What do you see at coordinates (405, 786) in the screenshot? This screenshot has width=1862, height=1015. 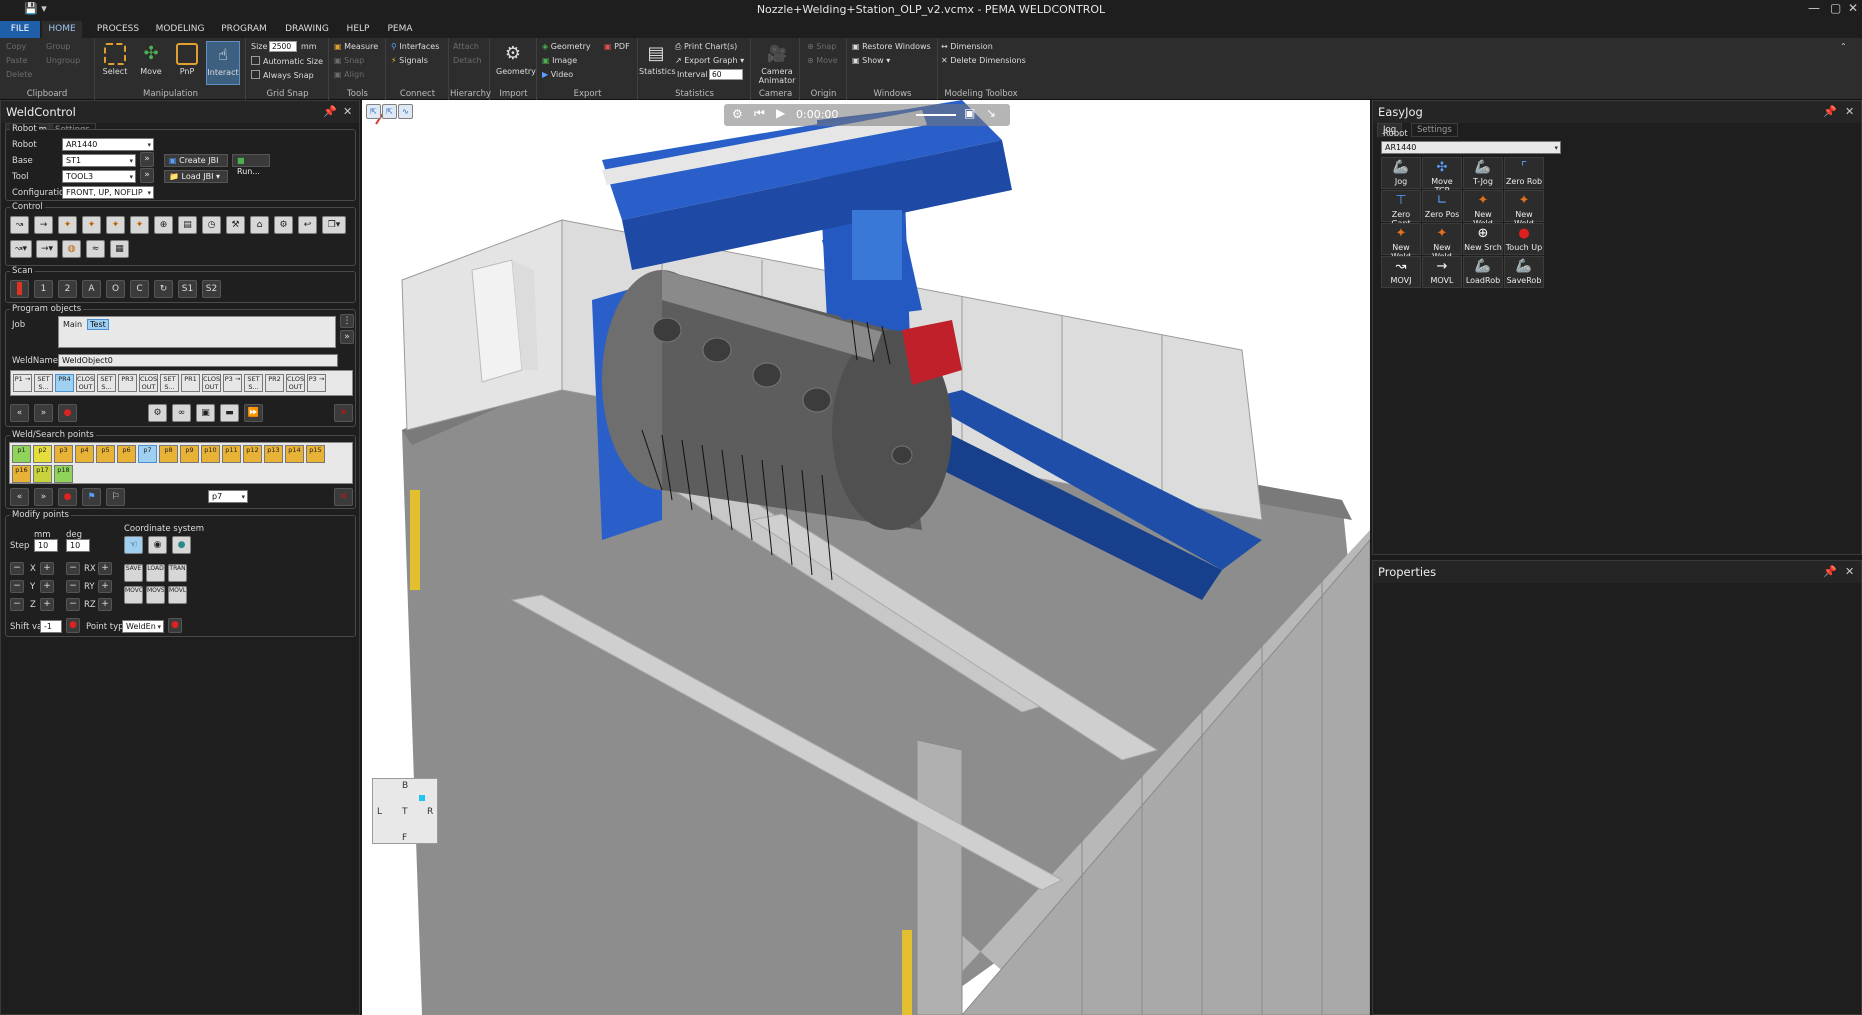 I see `view-cube-top: B` at bounding box center [405, 786].